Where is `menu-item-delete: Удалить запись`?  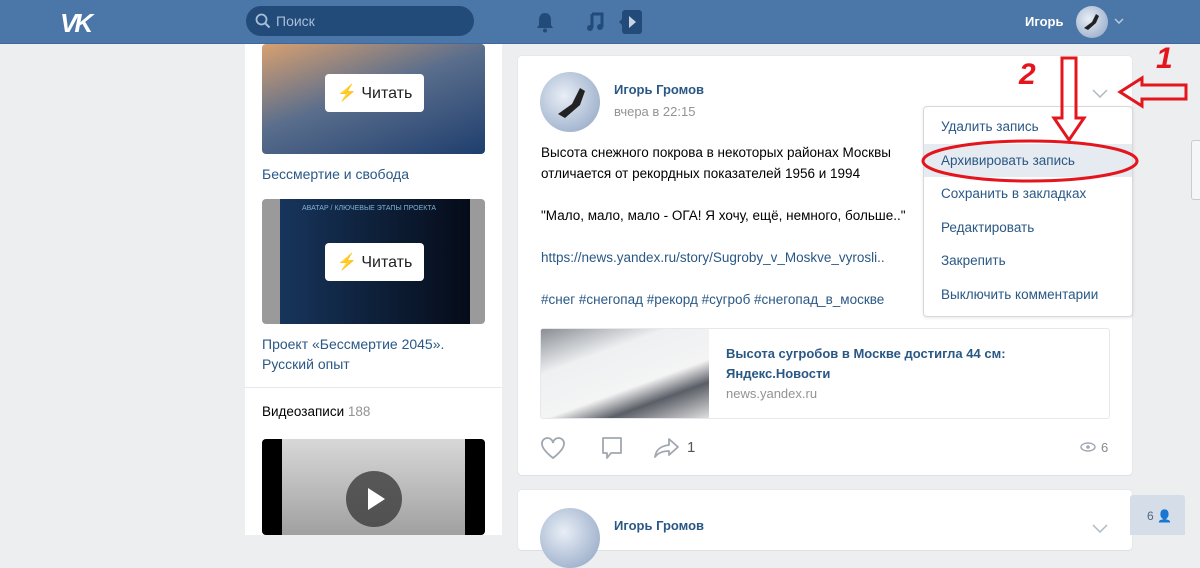
menu-item-delete: Удалить запись is located at coordinates (1028, 127).